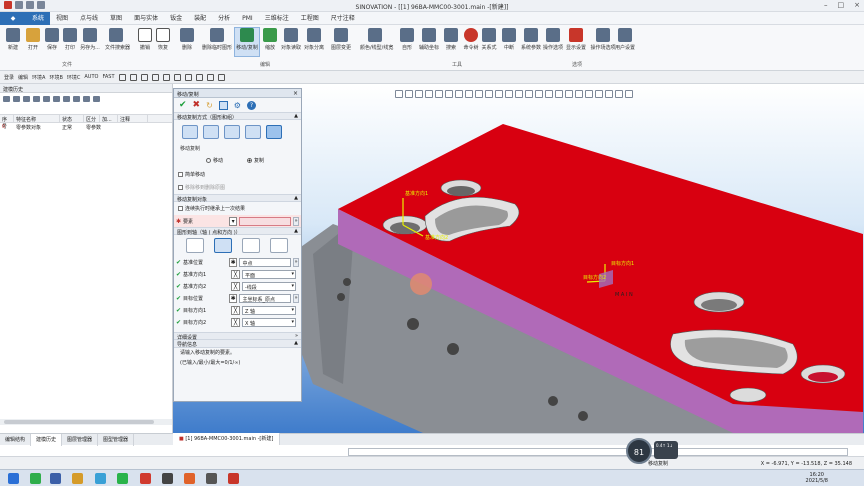  Describe the element at coordinates (96, 99) in the screenshot. I see `history-settings-icon` at that location.